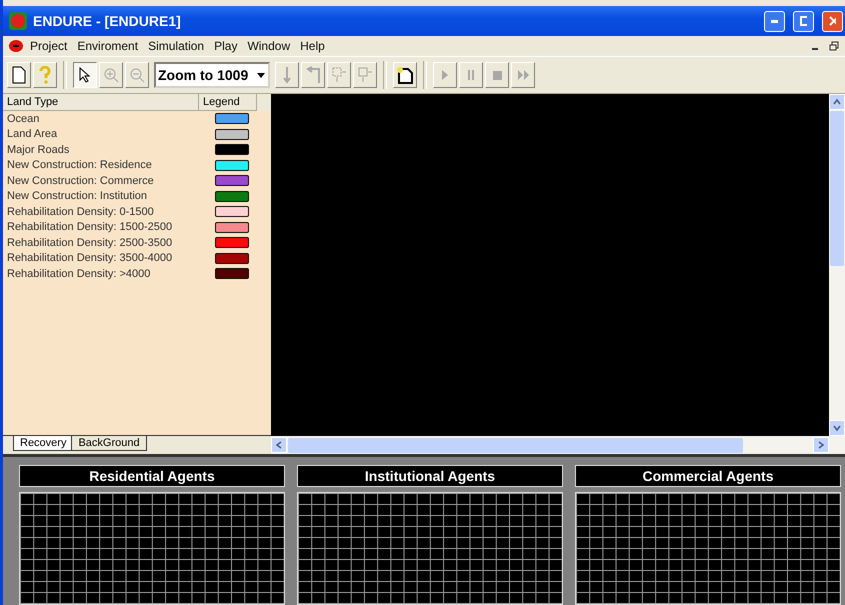  Describe the element at coordinates (111, 75) in the screenshot. I see `zoom-in-icon` at that location.